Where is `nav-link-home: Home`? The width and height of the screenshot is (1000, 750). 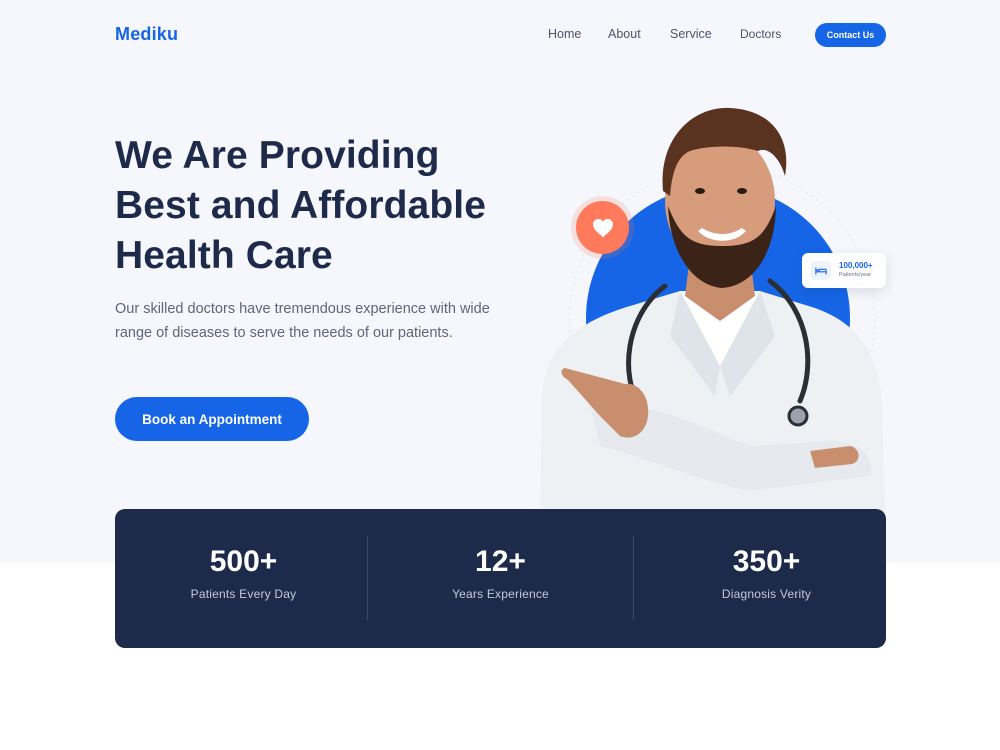
nav-link-home: Home is located at coordinates (564, 34).